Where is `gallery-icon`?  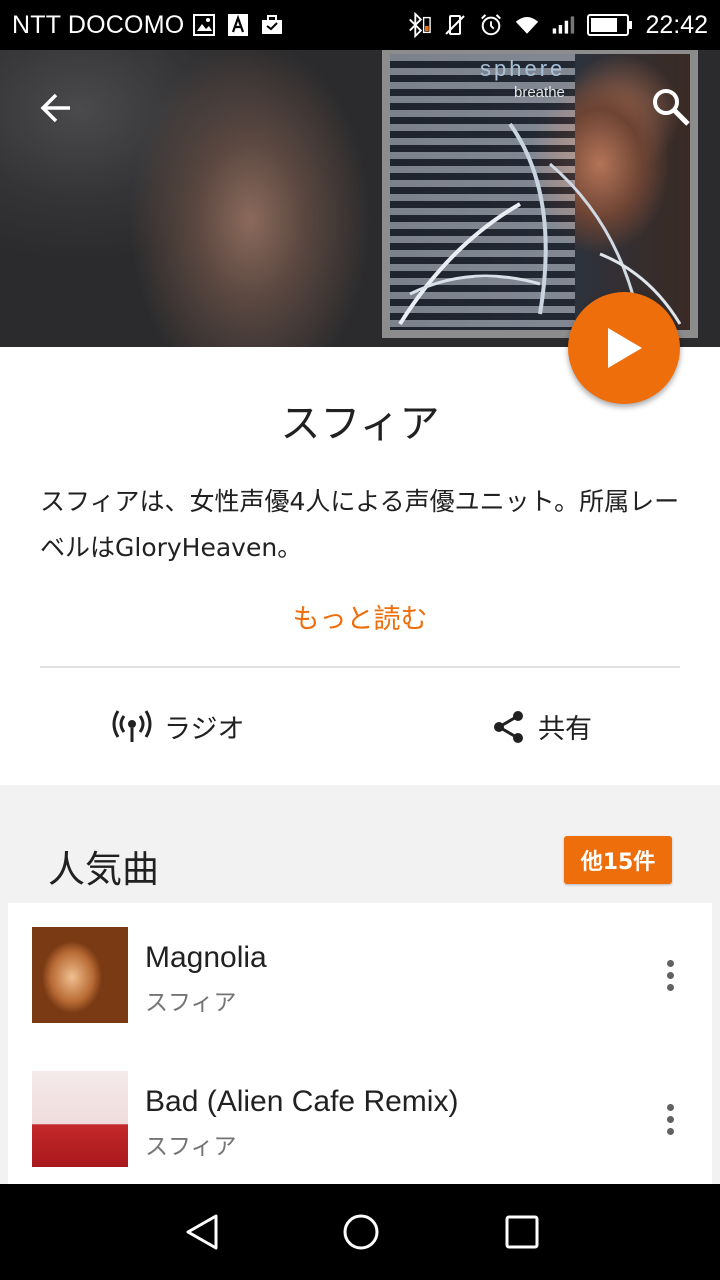 gallery-icon is located at coordinates (204, 25).